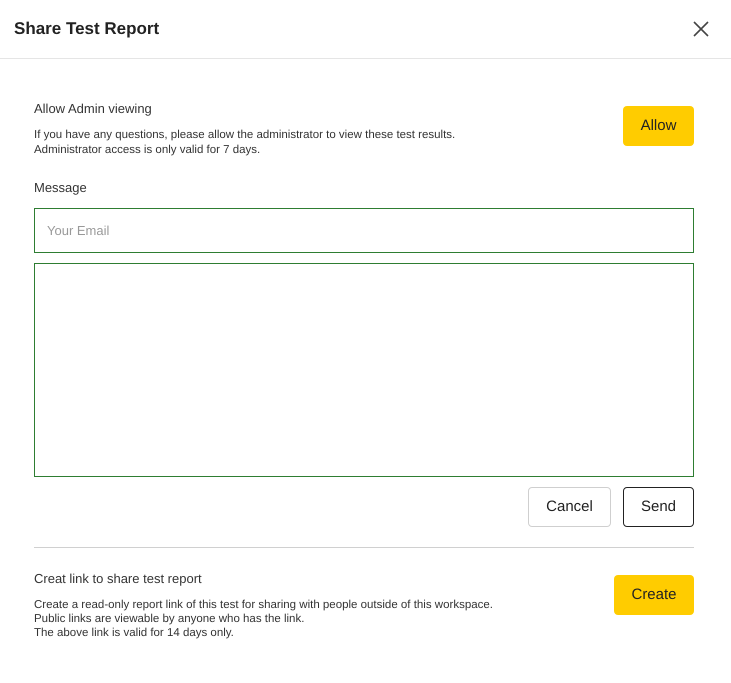  Describe the element at coordinates (658, 126) in the screenshot. I see `allow-button: Allow` at that location.